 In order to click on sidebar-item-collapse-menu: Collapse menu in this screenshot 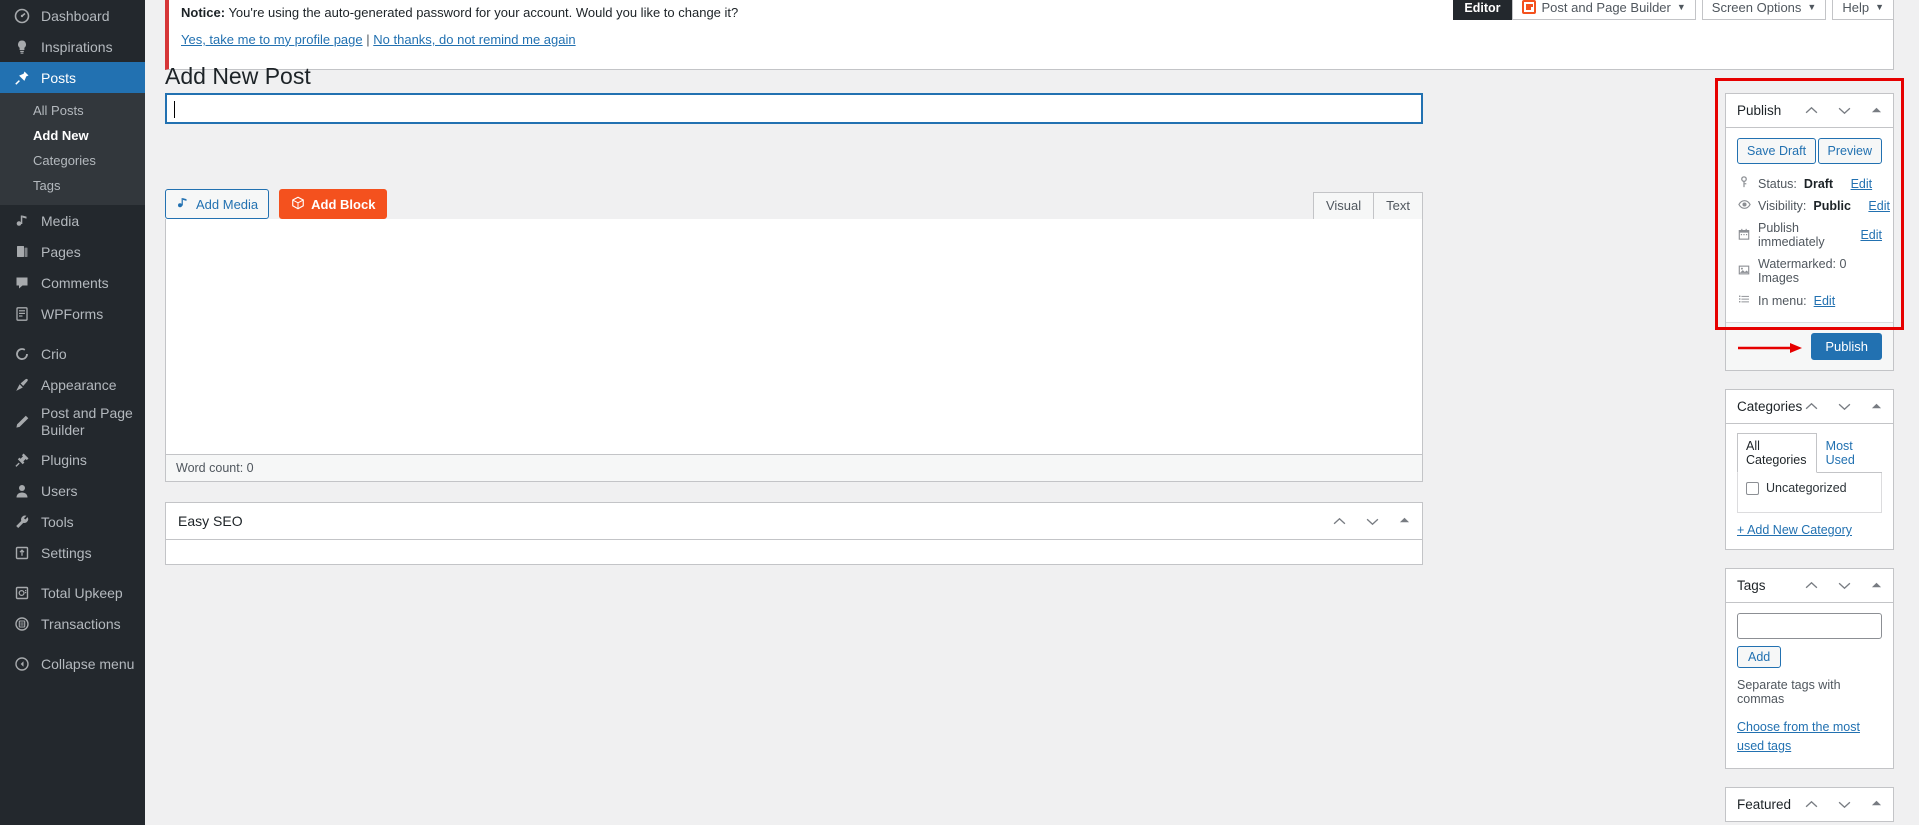, I will do `click(72, 663)`.